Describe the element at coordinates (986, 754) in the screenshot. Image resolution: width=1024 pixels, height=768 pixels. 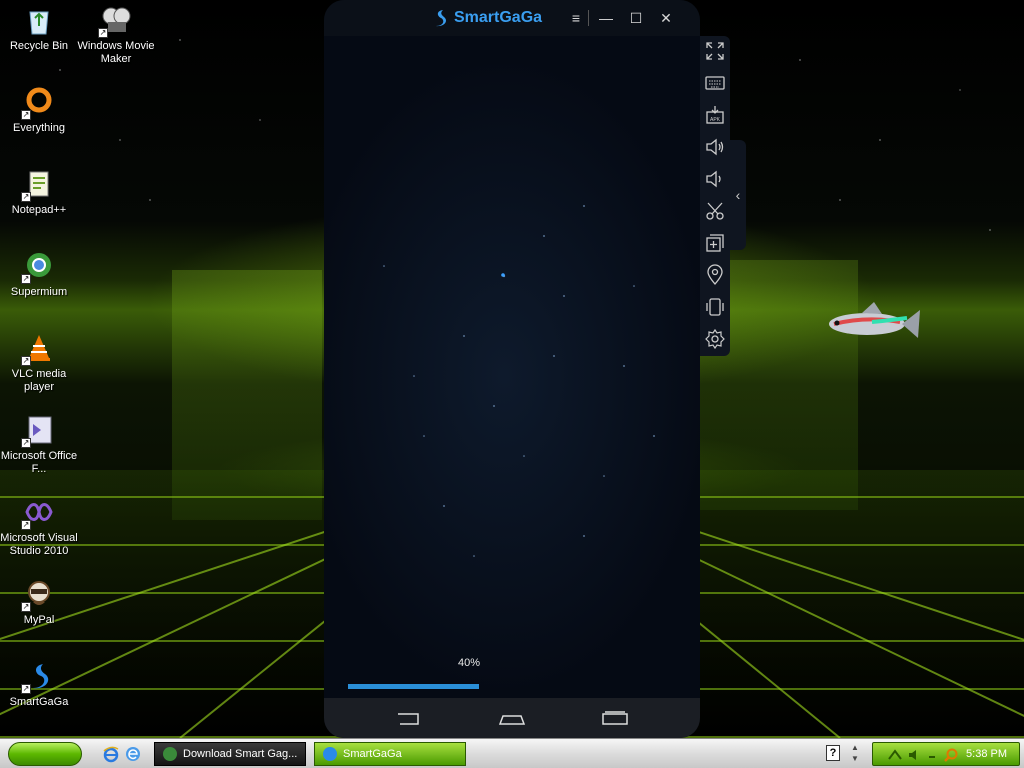
I see `taskbar-clock: 5:38 PM` at that location.